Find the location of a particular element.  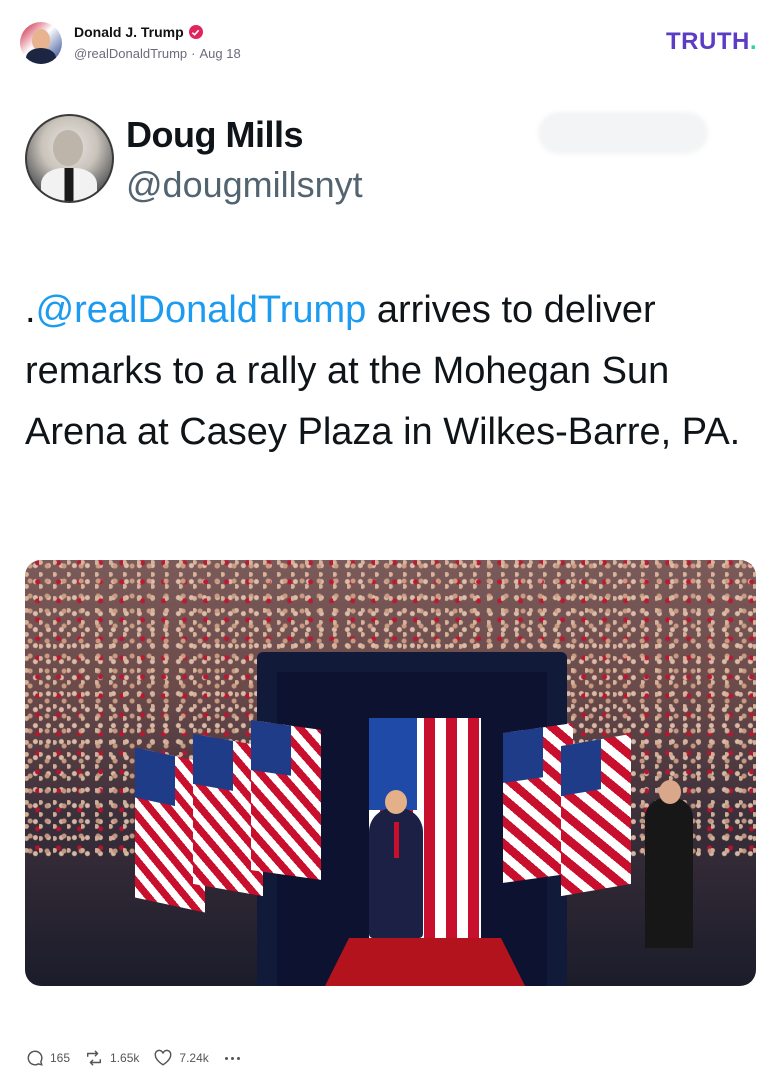

repost-arrows-icon is located at coordinates (94, 1058).